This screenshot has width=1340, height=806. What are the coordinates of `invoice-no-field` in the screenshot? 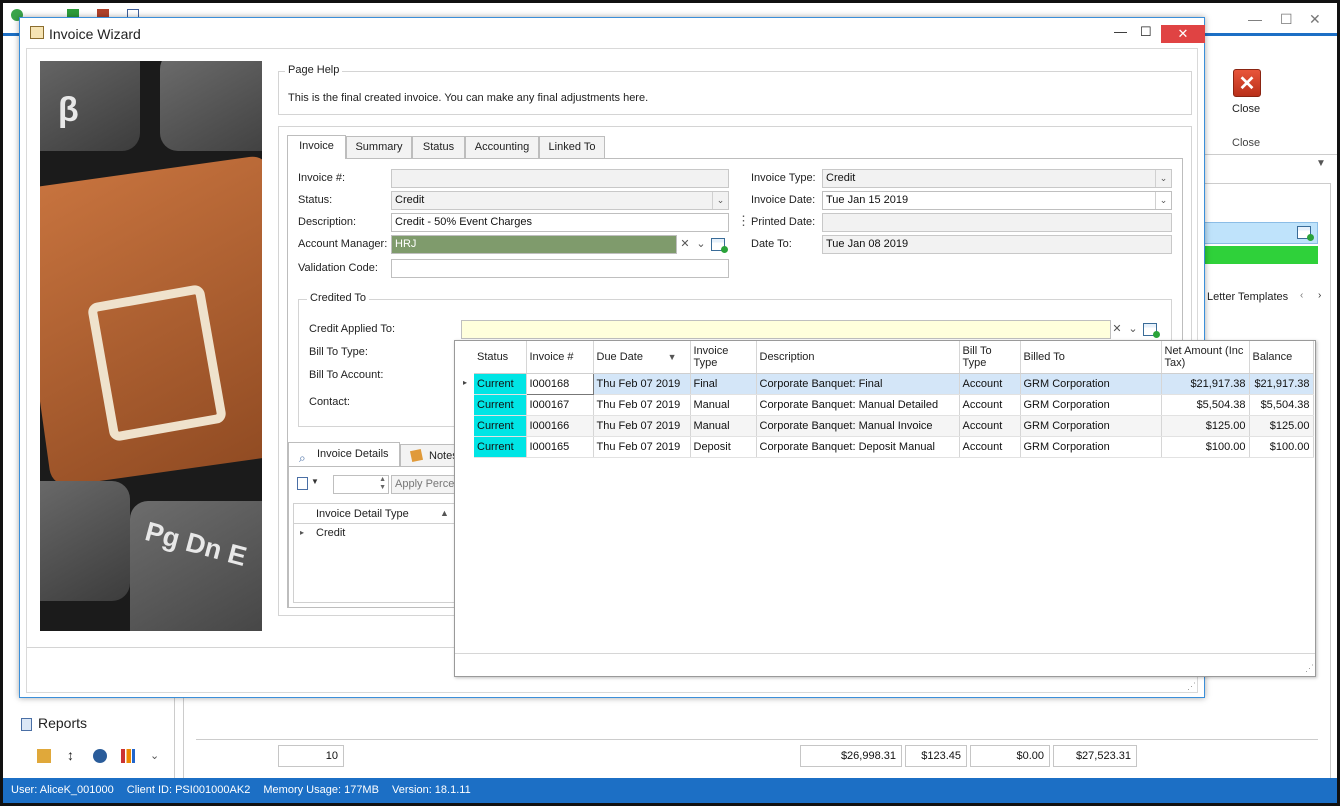 It's located at (560, 178).